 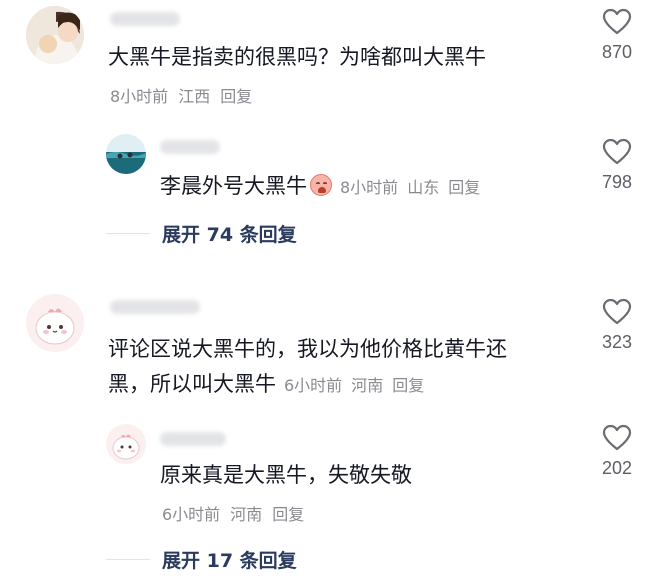 I want to click on expand-replies: 展开 74 条回复, so click(x=201, y=233).